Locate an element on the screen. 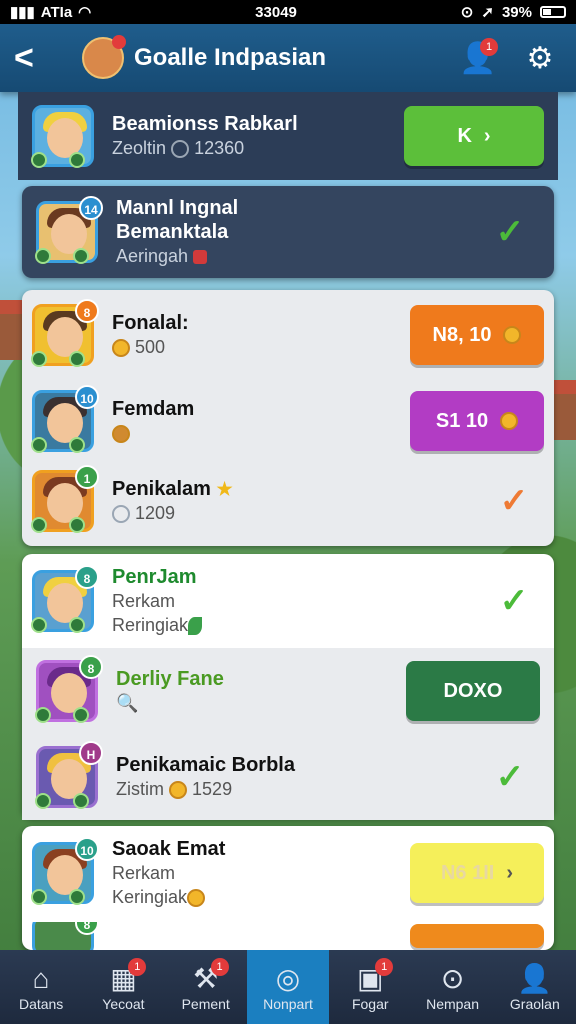 The image size is (576, 1024). player-sub: Zistim 1529 is located at coordinates (174, 789).